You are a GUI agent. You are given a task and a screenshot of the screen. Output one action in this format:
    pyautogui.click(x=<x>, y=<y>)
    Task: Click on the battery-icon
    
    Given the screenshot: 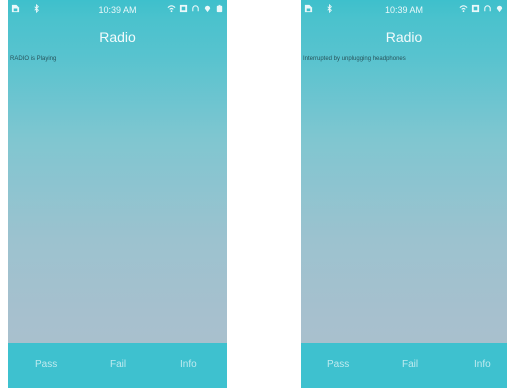 What is the action you would take?
    pyautogui.click(x=219, y=8)
    